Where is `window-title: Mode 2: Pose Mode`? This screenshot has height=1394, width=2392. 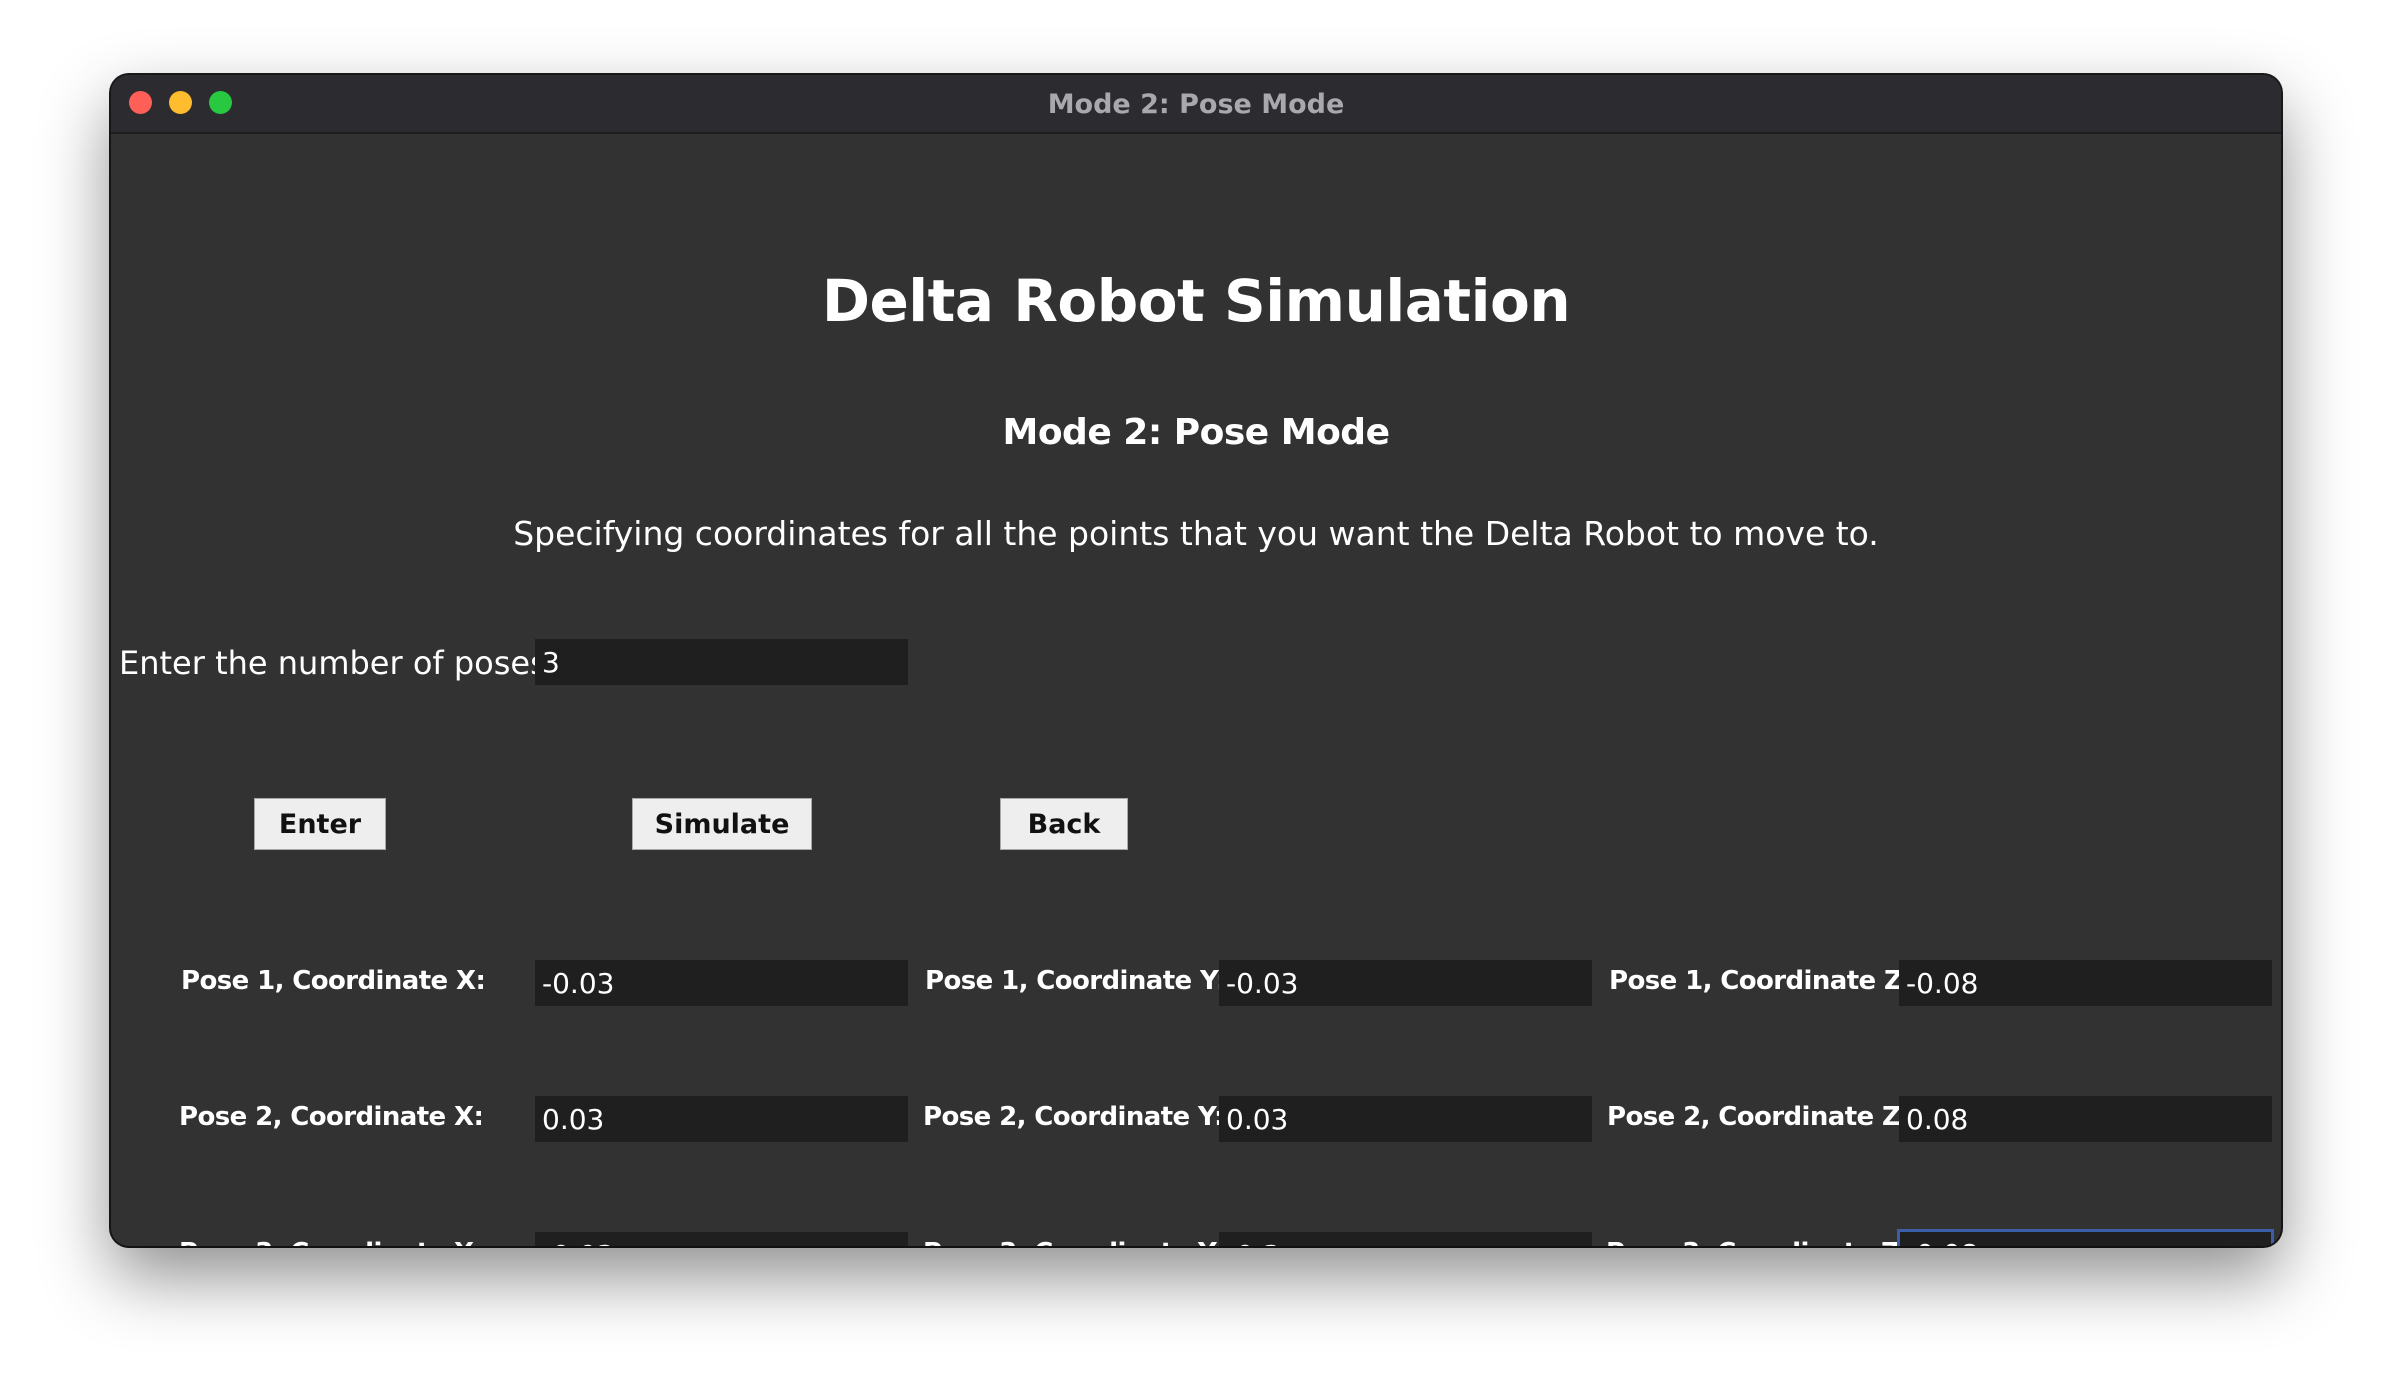
window-title: Mode 2: Pose Mode is located at coordinates (1196, 104).